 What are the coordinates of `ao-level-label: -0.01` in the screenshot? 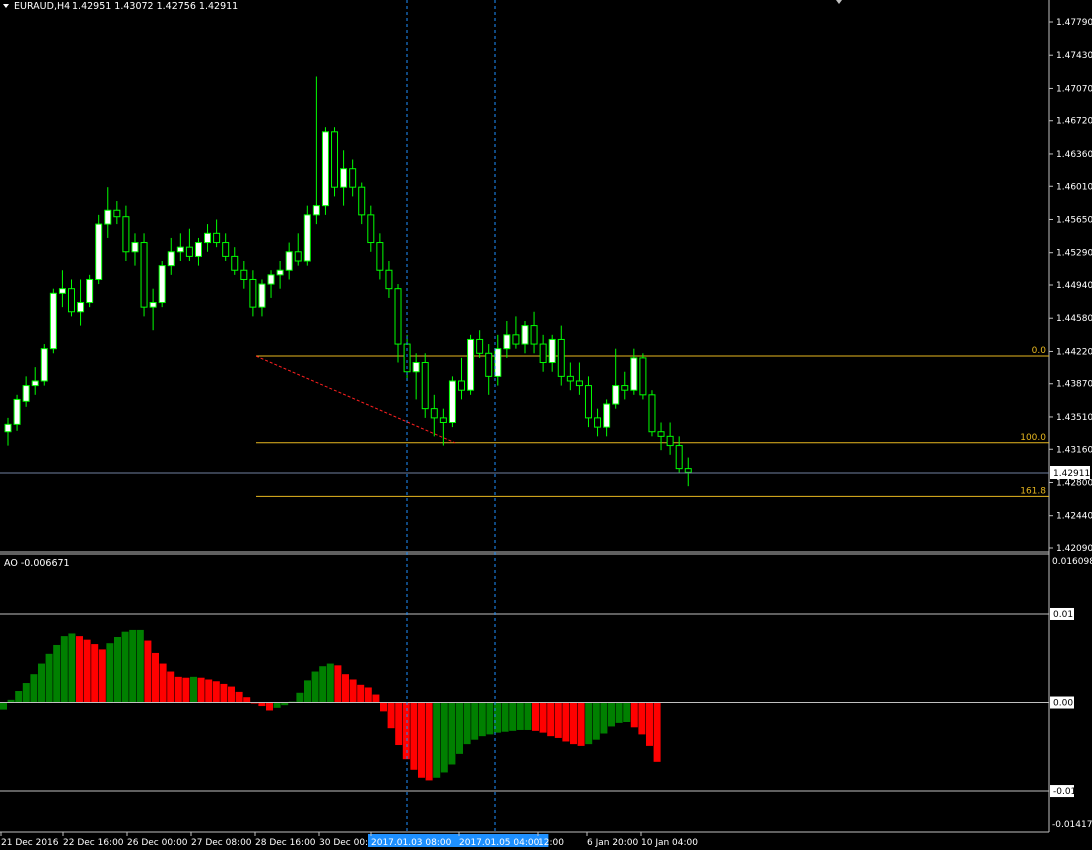 It's located at (1064, 792).